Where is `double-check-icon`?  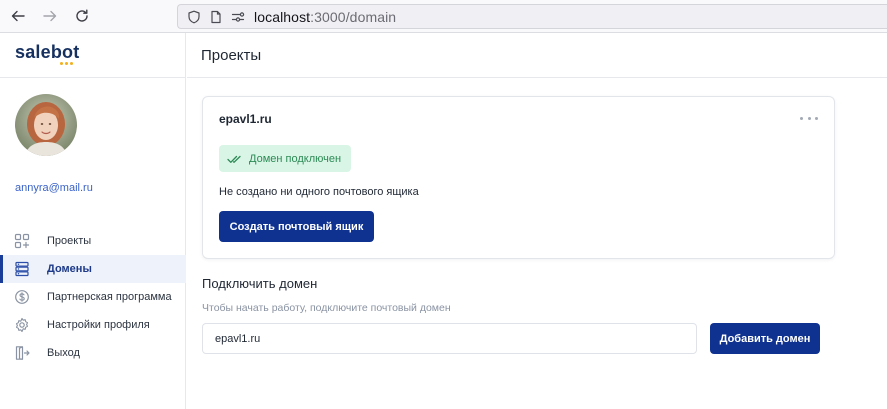 double-check-icon is located at coordinates (235, 159).